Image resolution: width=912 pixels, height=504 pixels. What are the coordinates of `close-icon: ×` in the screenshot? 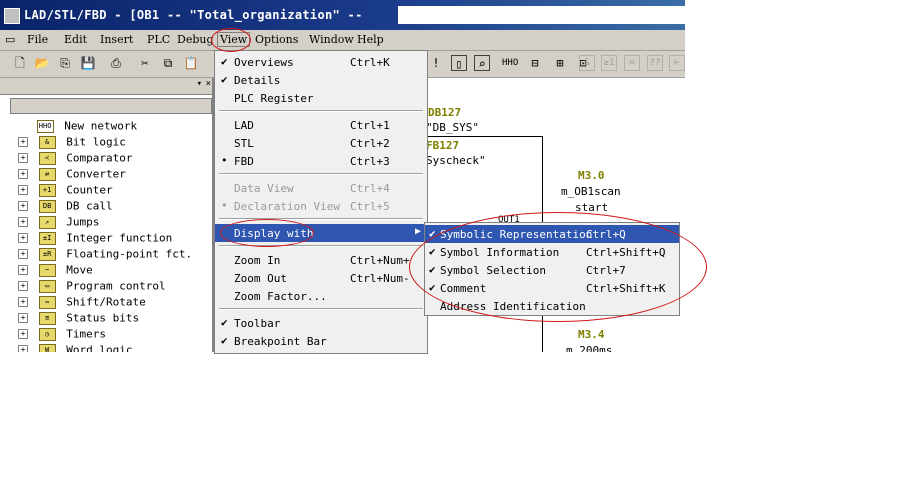 It's located at (208, 84).